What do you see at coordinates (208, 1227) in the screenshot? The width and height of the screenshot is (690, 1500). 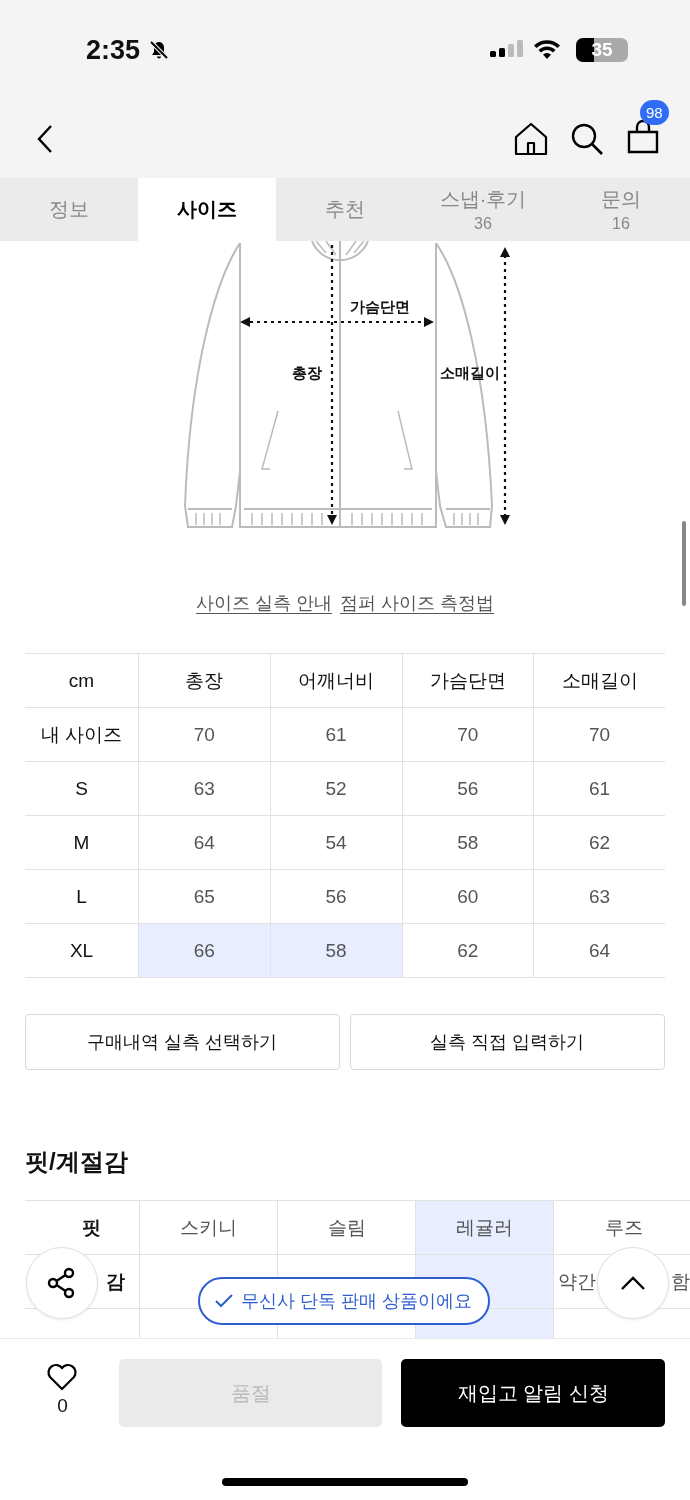 I see `table-cell-text: 스키니` at bounding box center [208, 1227].